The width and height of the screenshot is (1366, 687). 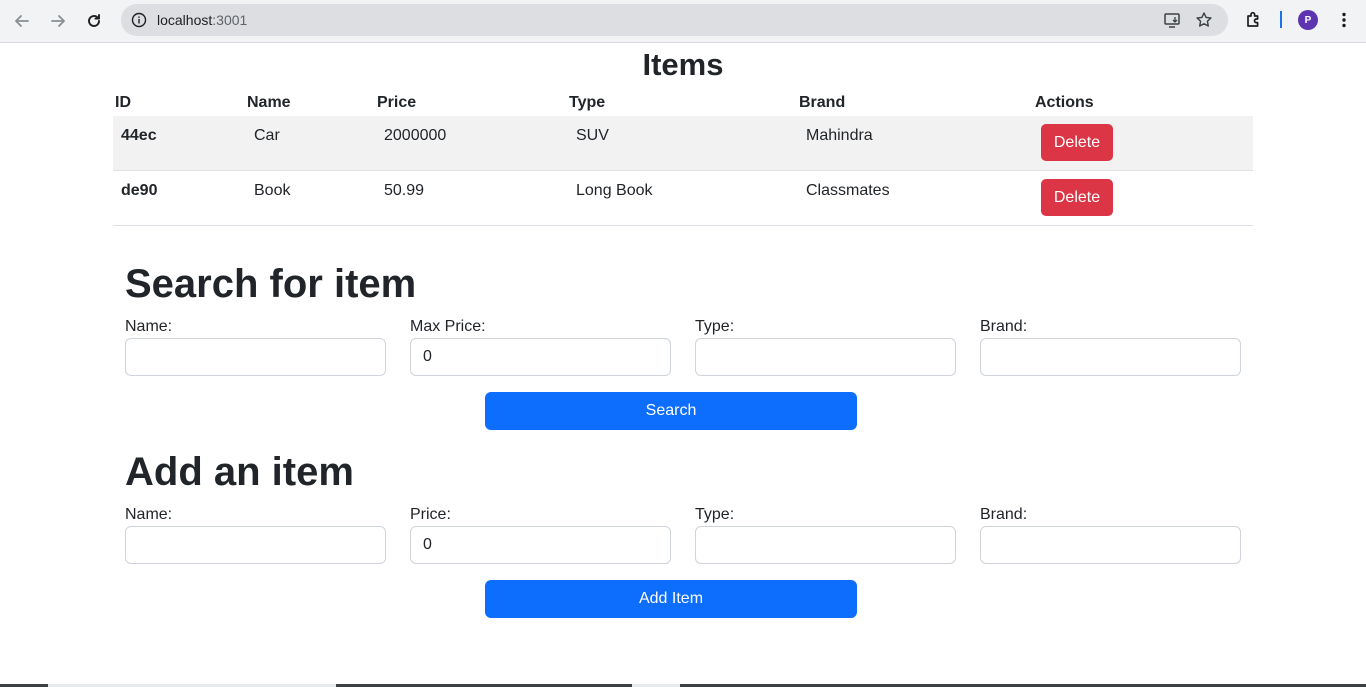 I want to click on search-section-title: Search for item, so click(x=271, y=284).